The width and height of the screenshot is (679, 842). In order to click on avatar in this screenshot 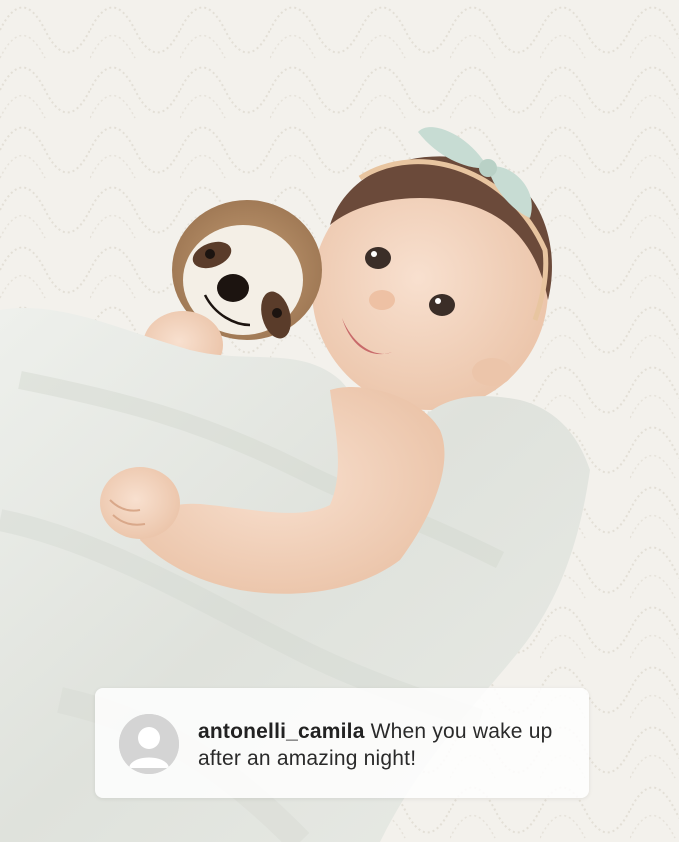, I will do `click(149, 744)`.